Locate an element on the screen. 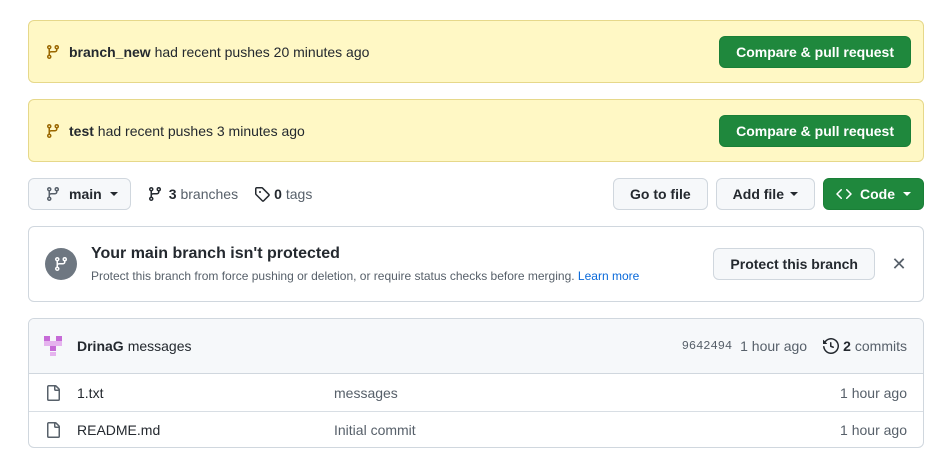  commit-message-link: messages is located at coordinates (405, 346).